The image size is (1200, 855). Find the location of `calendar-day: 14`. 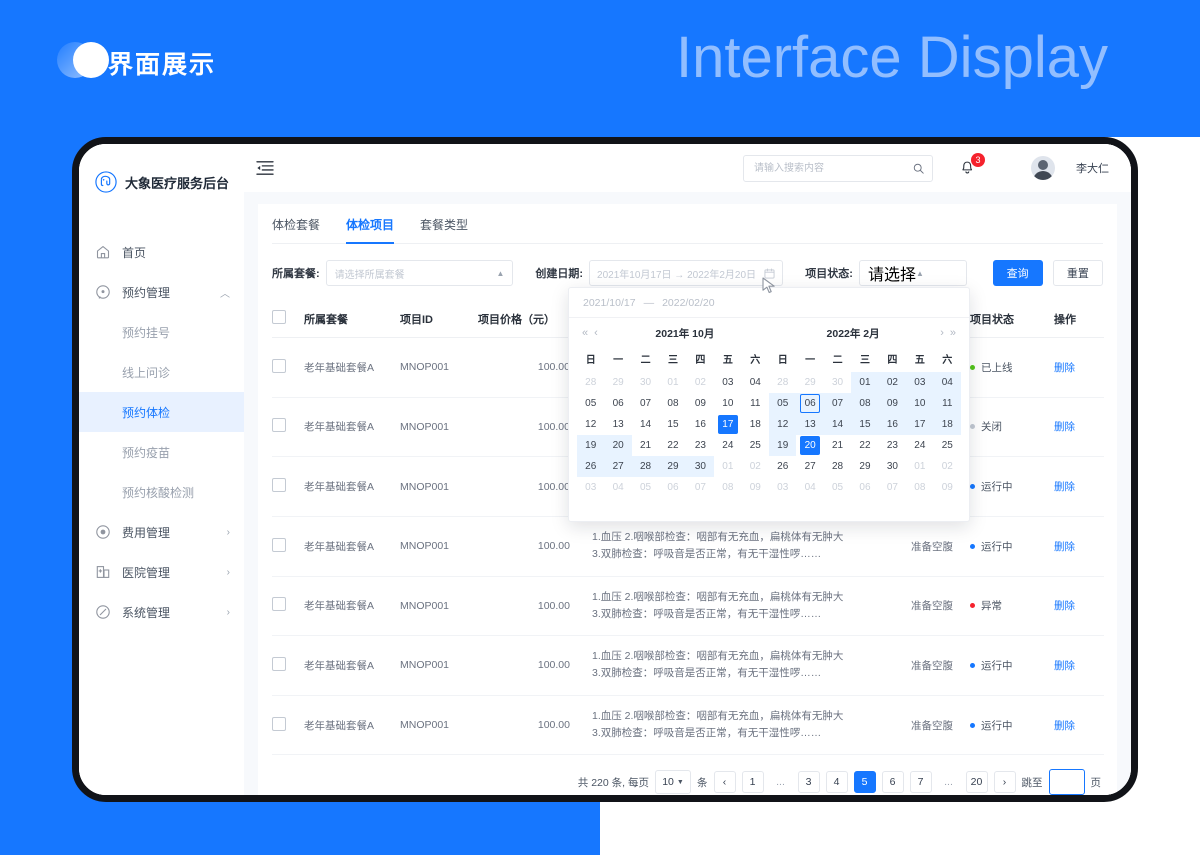

calendar-day: 14 is located at coordinates (837, 424).